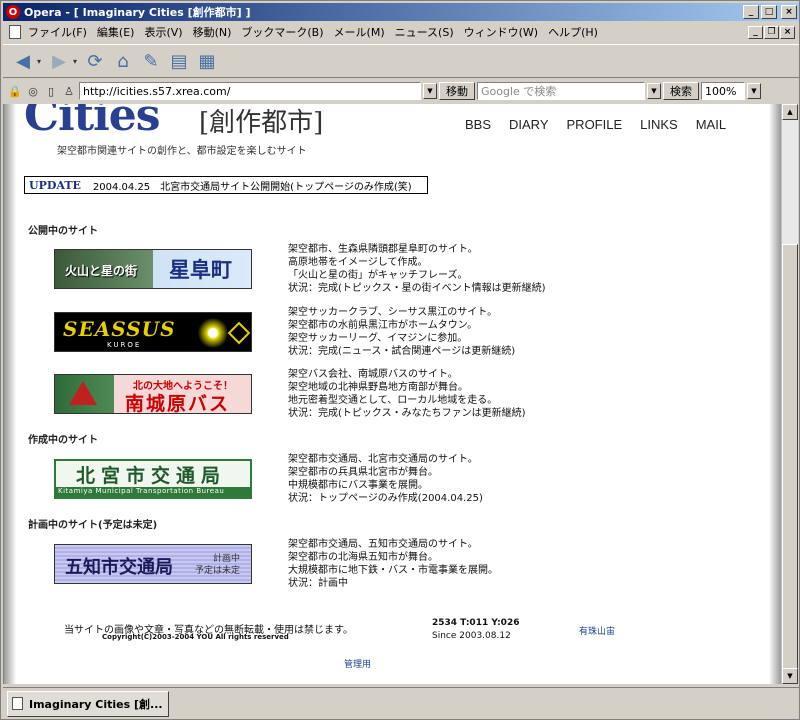 The image size is (800, 720). Describe the element at coordinates (10, 394) in the screenshot. I see `page-shadow-left` at that location.